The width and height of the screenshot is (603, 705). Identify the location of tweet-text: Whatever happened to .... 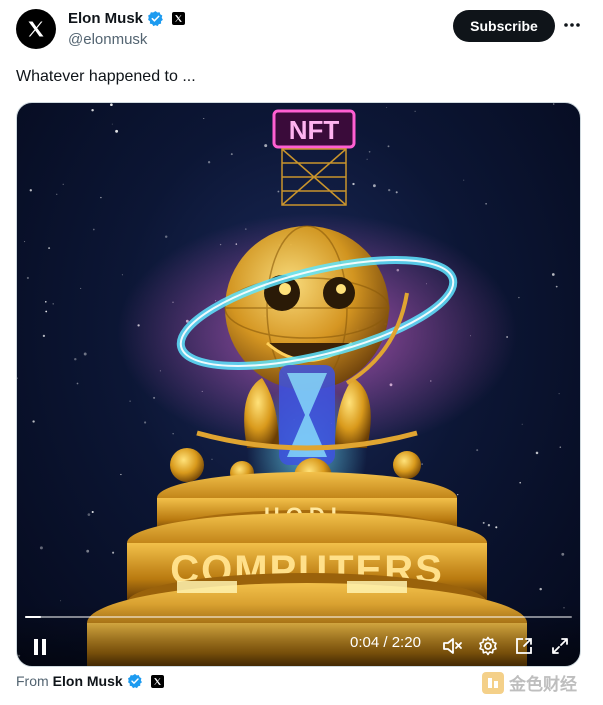
(106, 76).